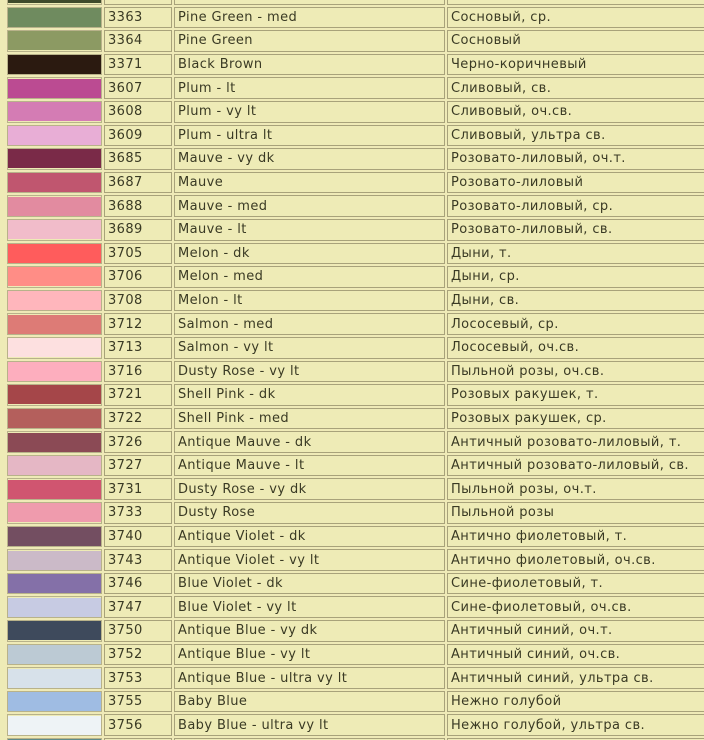  I want to click on color-name-russian: Розовых ракушек, т., so click(575, 395).